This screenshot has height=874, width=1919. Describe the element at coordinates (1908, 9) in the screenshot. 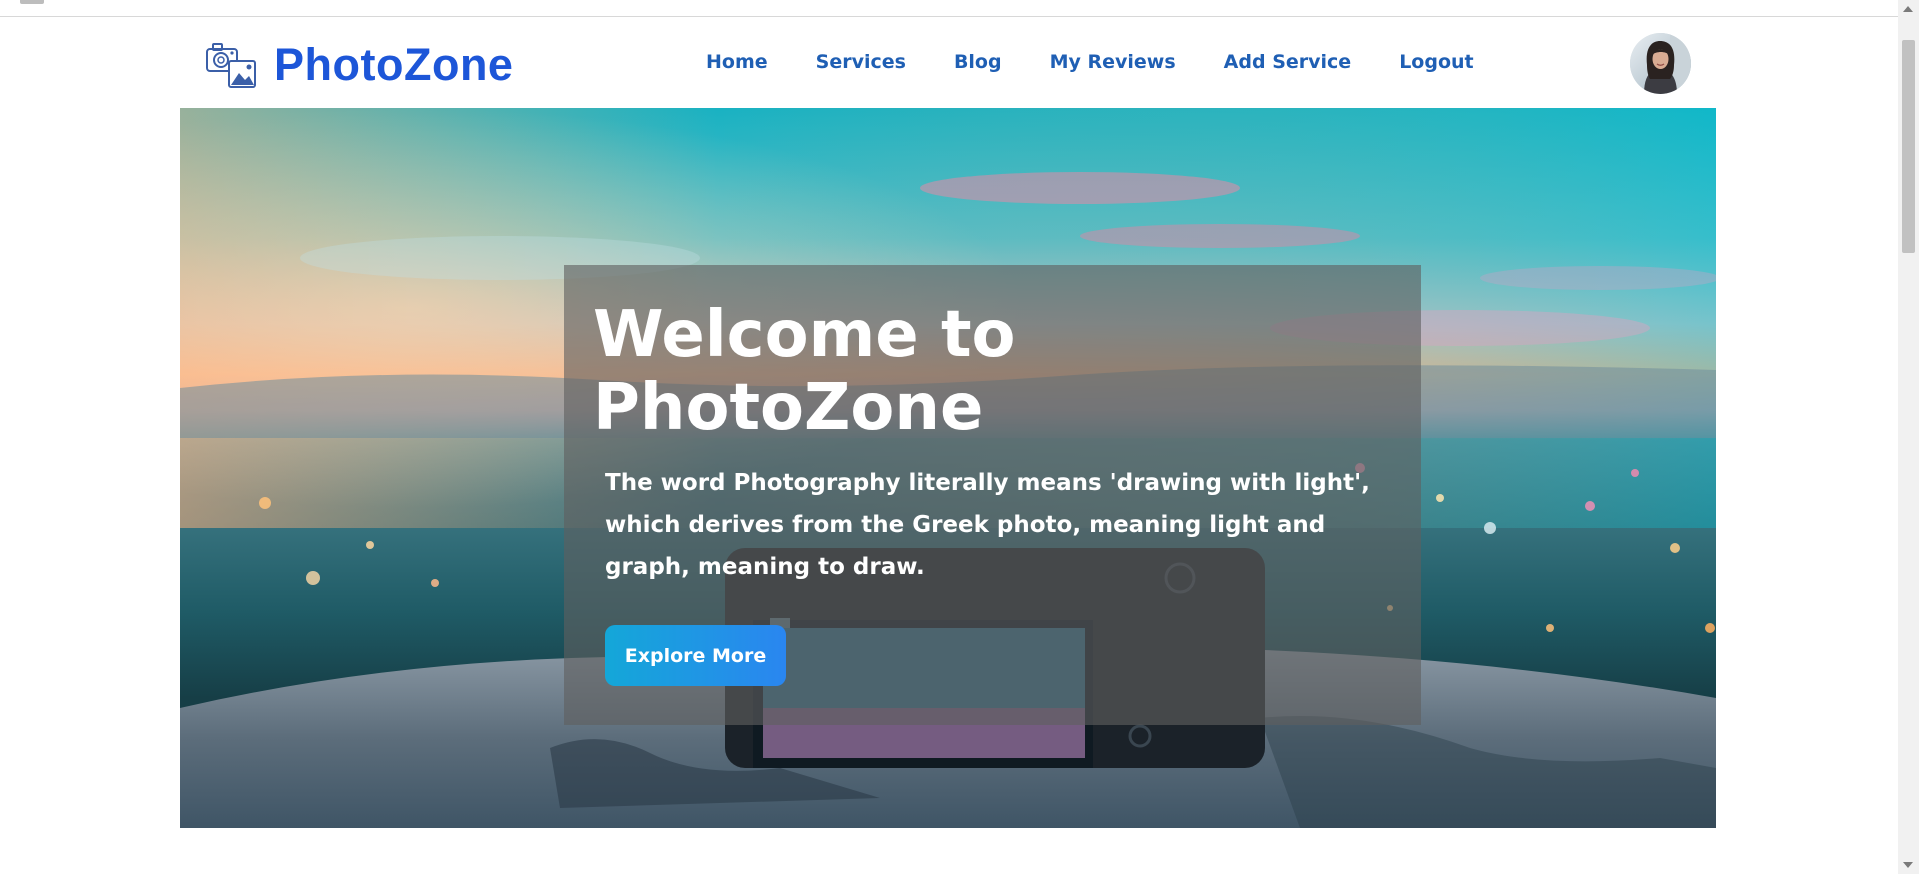

I see `scroll-up-icon` at that location.